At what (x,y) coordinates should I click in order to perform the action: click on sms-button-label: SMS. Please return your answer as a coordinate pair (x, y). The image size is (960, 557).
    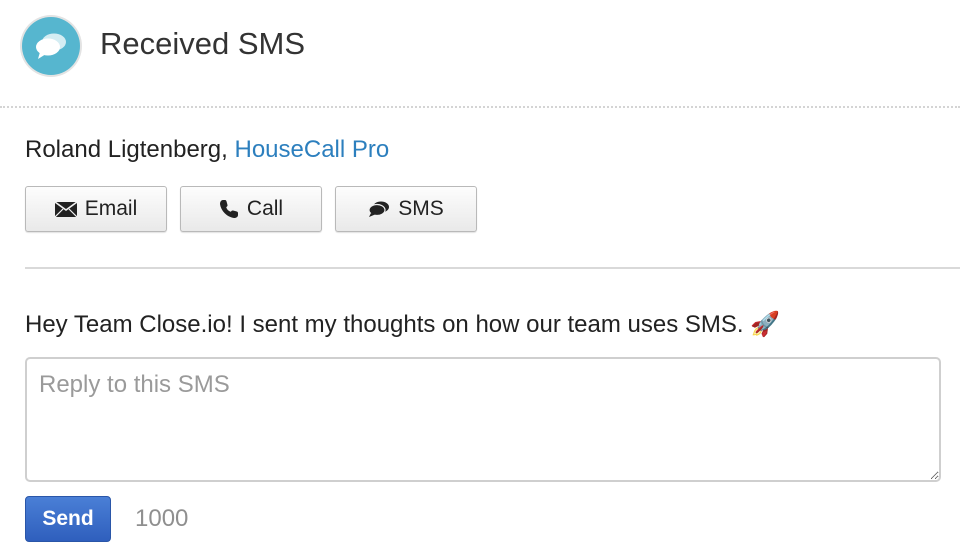
    Looking at the image, I should click on (421, 208).